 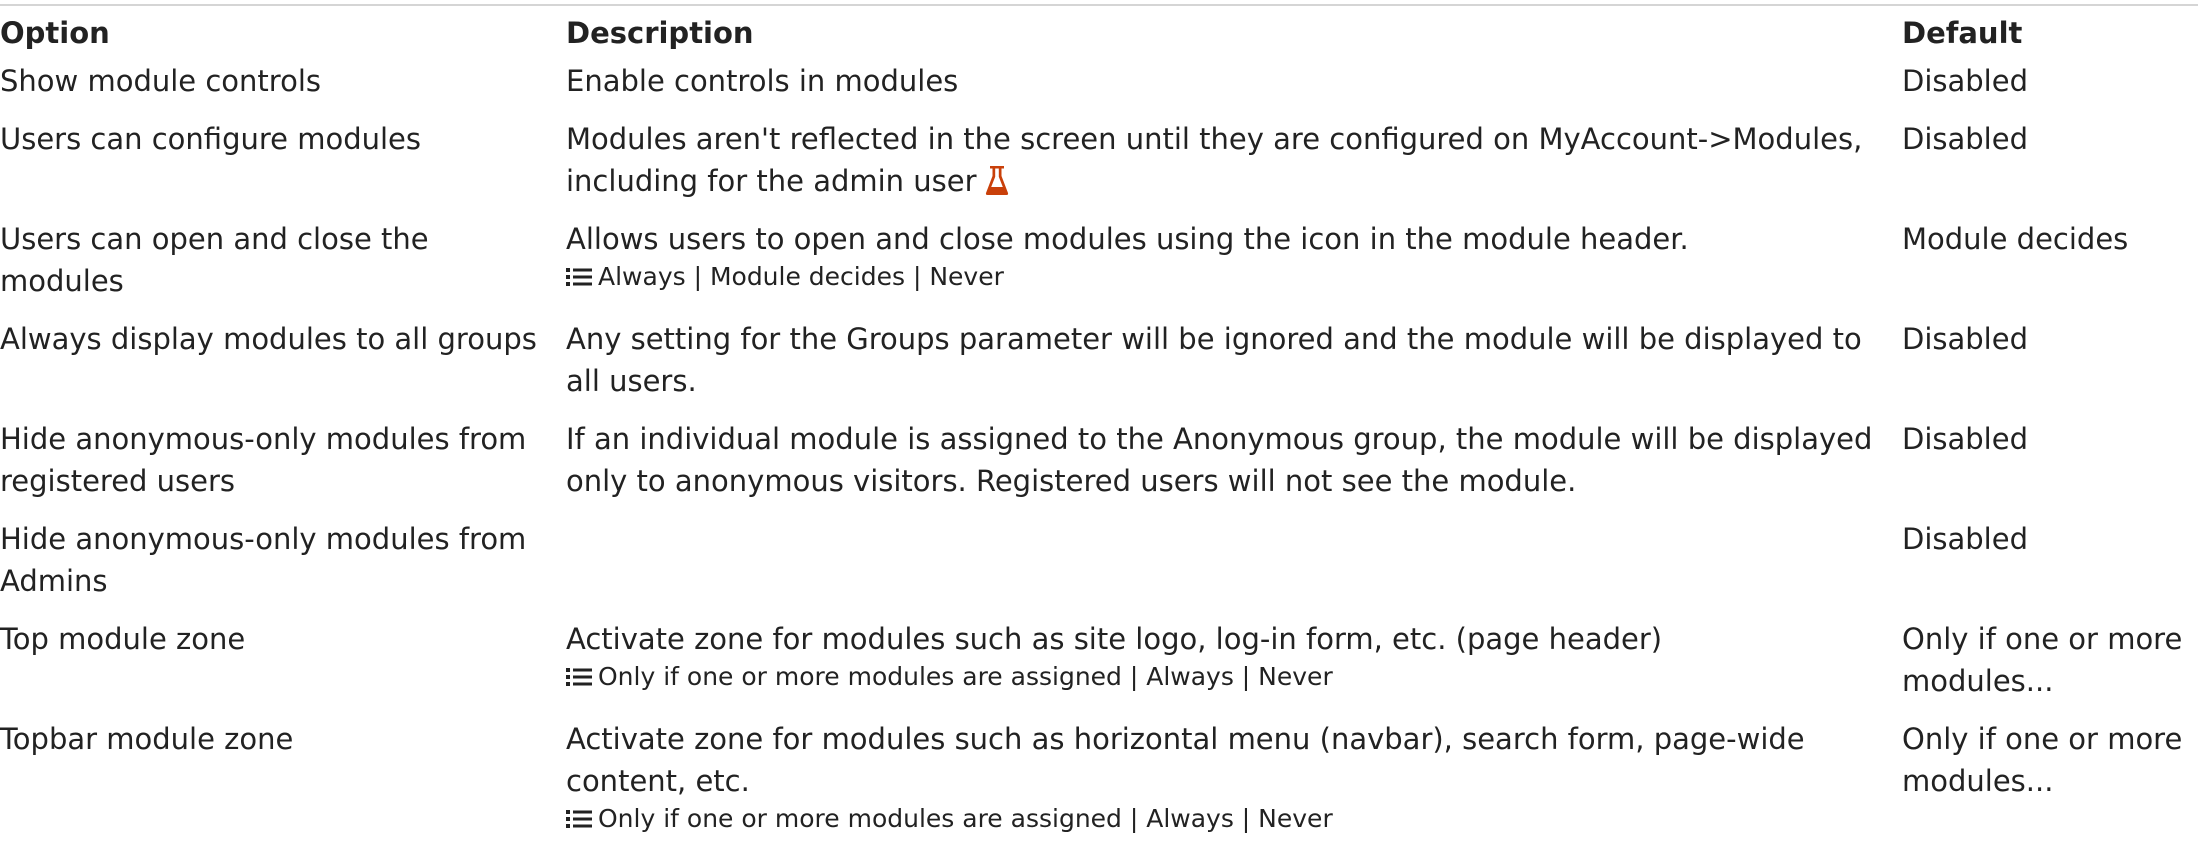 What do you see at coordinates (1227, 277) in the screenshot?
I see `option-choices: Always | Module decides | Never` at bounding box center [1227, 277].